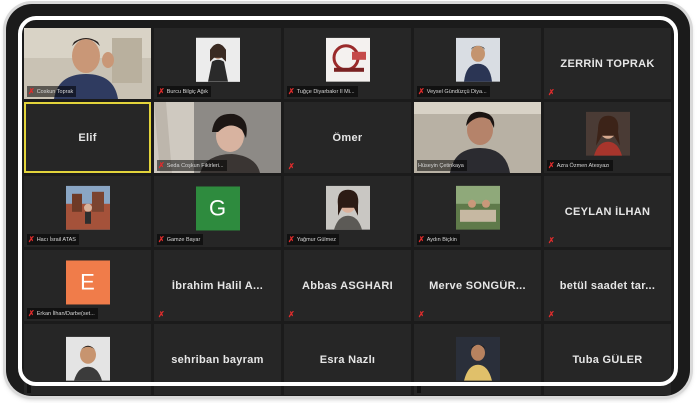 The width and height of the screenshot is (699, 403). I want to click on participant-tile: ✗ Azra Özmen Atesyazı, so click(607, 137).